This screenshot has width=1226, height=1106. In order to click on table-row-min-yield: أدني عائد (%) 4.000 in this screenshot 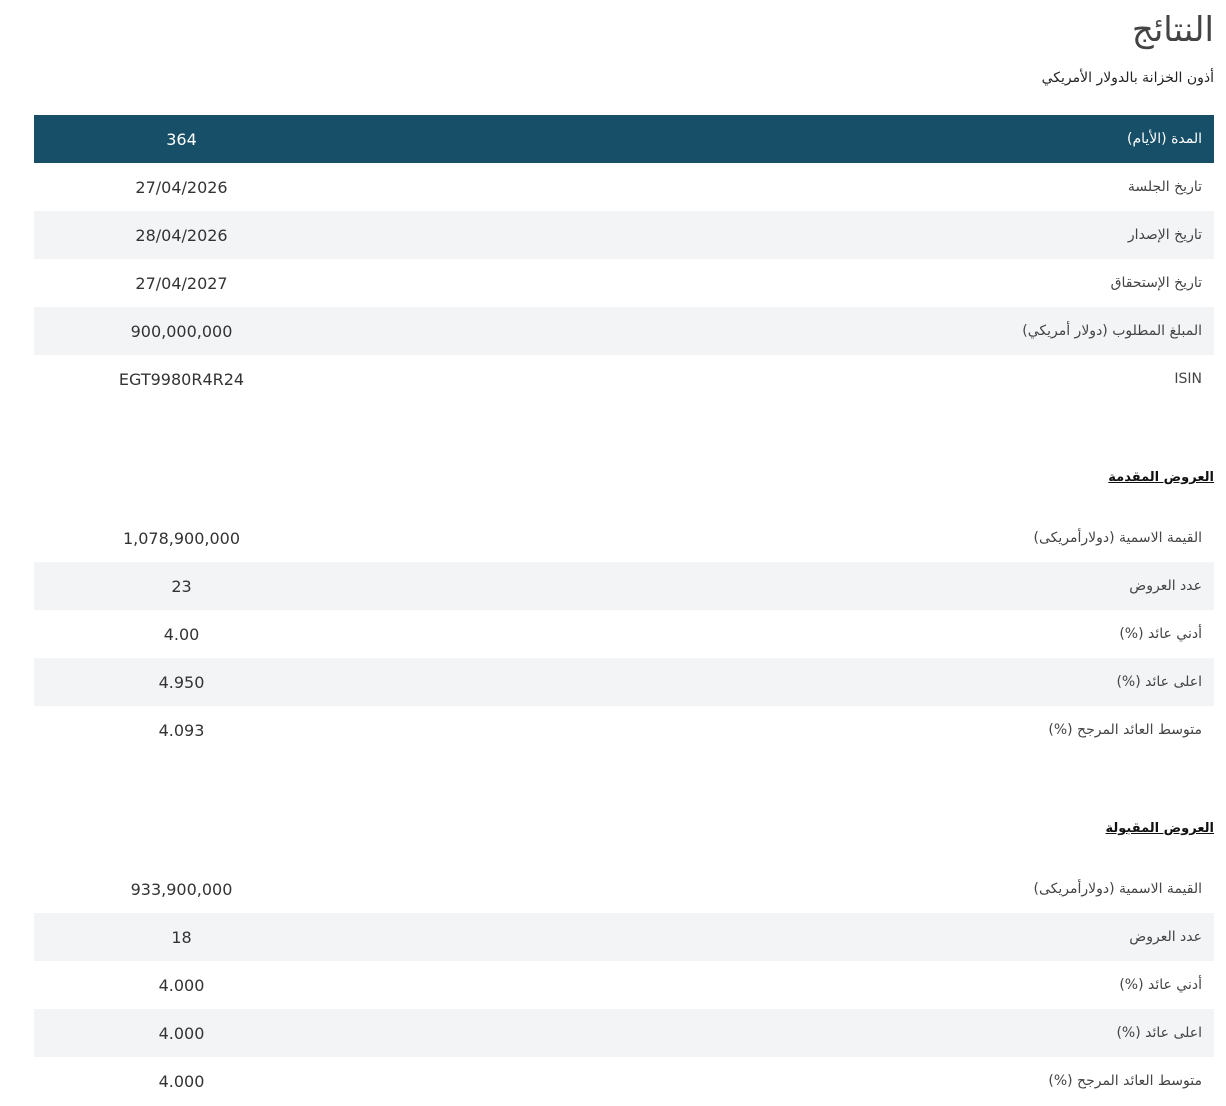, I will do `click(624, 985)`.